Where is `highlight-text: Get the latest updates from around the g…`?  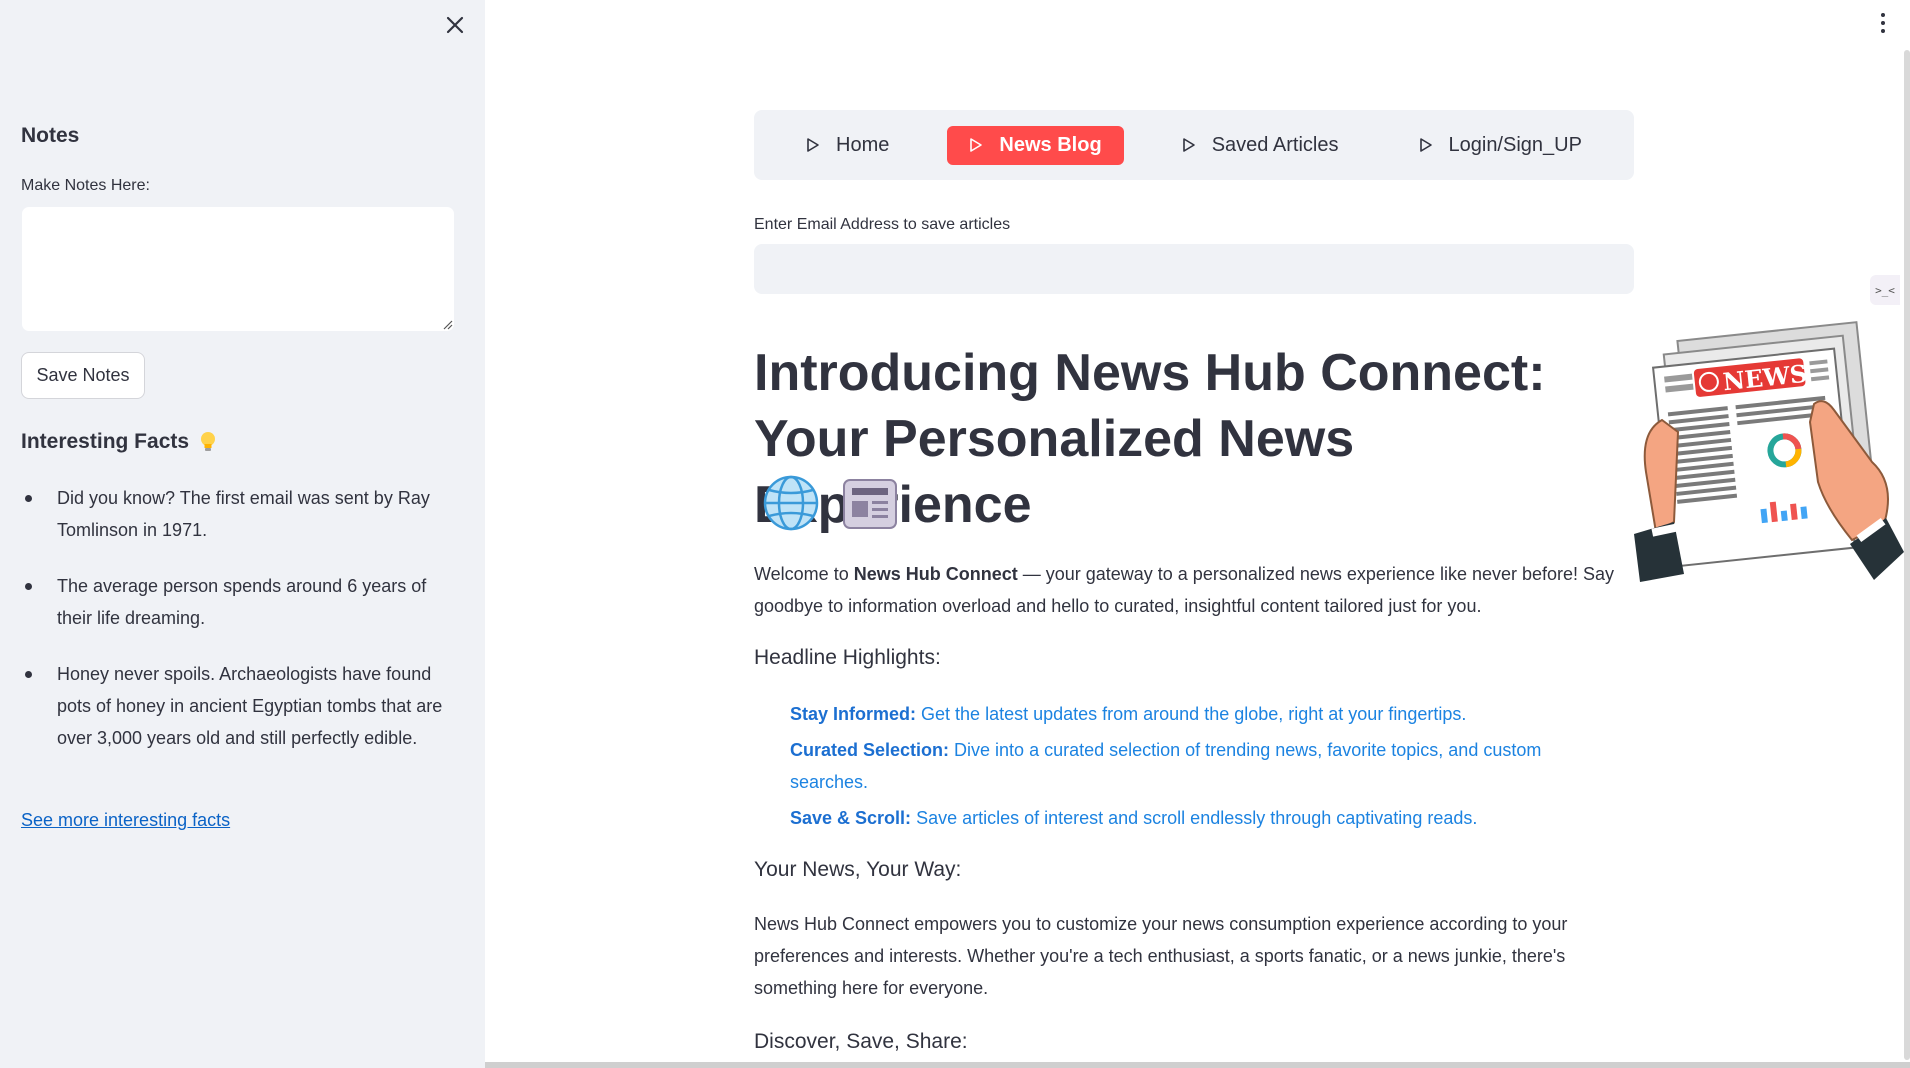
highlight-text: Get the latest updates from around the g… is located at coordinates (1191, 714).